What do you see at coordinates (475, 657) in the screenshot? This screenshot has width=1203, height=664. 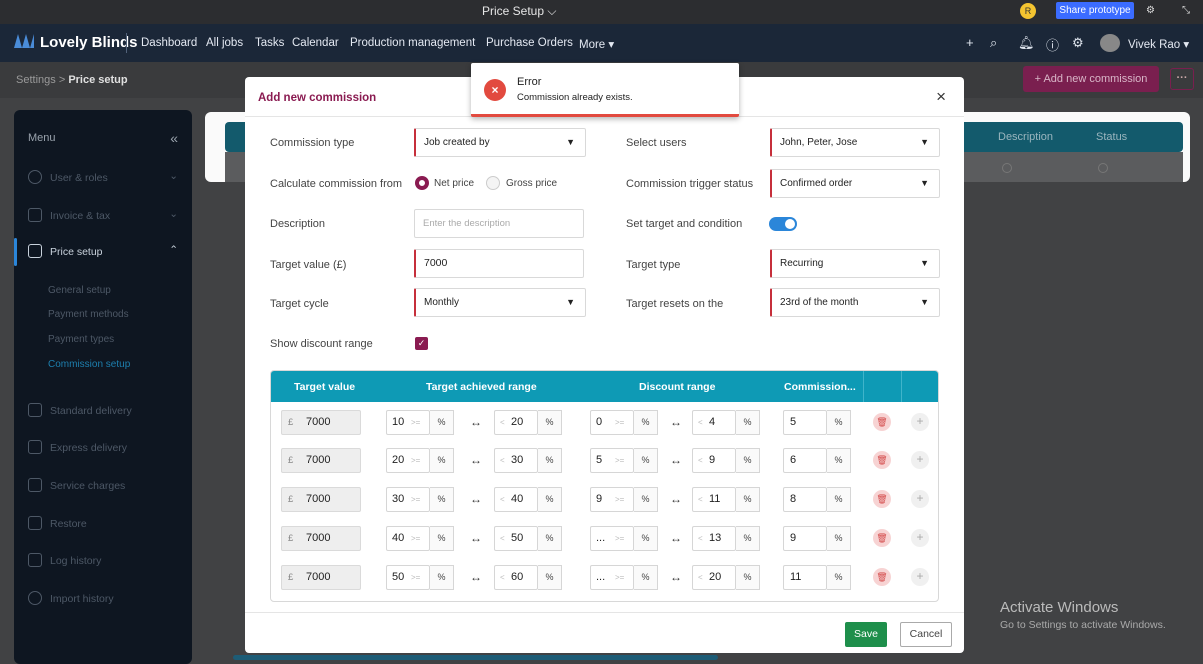 I see `horizontal-scrollbar` at bounding box center [475, 657].